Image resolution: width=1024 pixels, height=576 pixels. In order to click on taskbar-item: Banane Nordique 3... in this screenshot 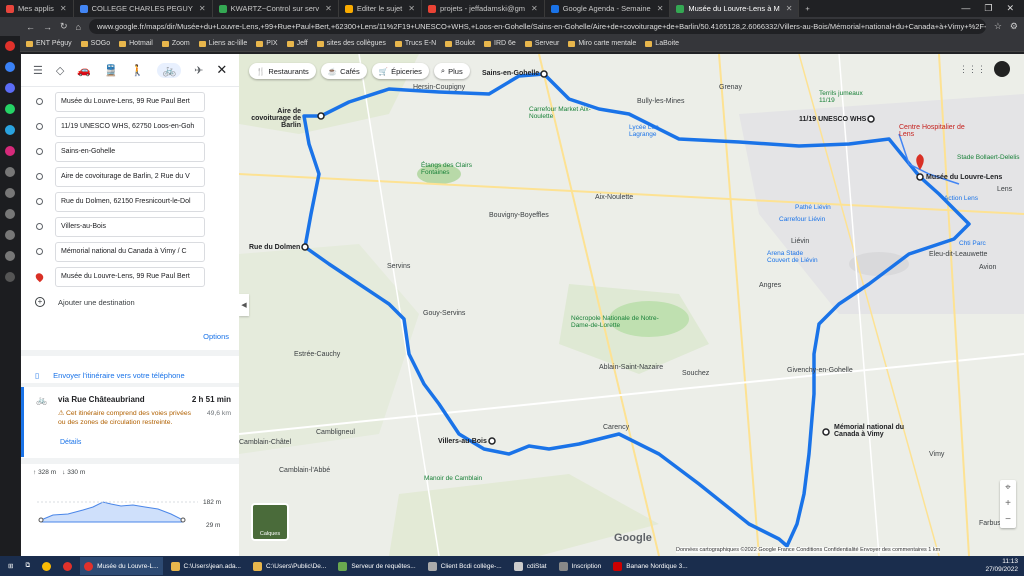, I will do `click(650, 566)`.